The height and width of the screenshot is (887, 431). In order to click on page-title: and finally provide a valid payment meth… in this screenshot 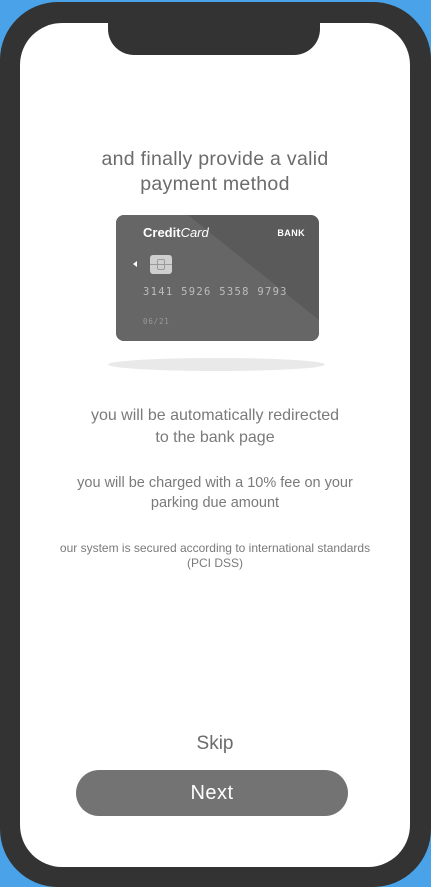, I will do `click(215, 172)`.